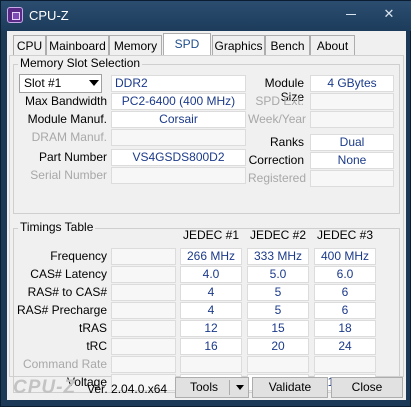  Describe the element at coordinates (345, 328) in the screenshot. I see `timing-cell-jedec3: 18` at that location.